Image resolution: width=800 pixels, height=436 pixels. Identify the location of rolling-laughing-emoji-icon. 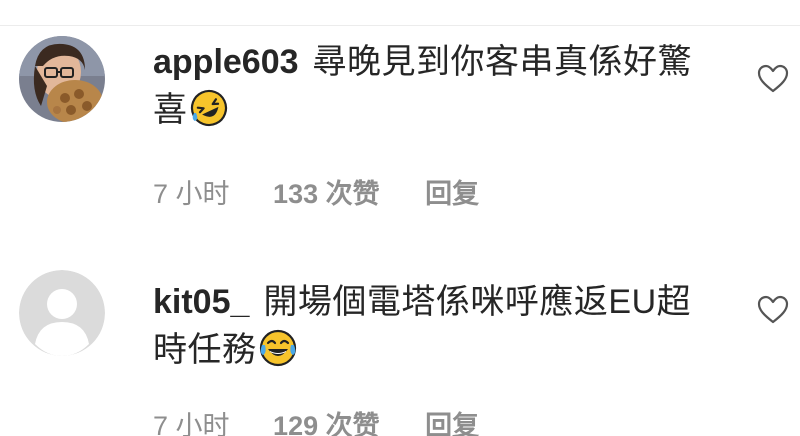
(209, 108).